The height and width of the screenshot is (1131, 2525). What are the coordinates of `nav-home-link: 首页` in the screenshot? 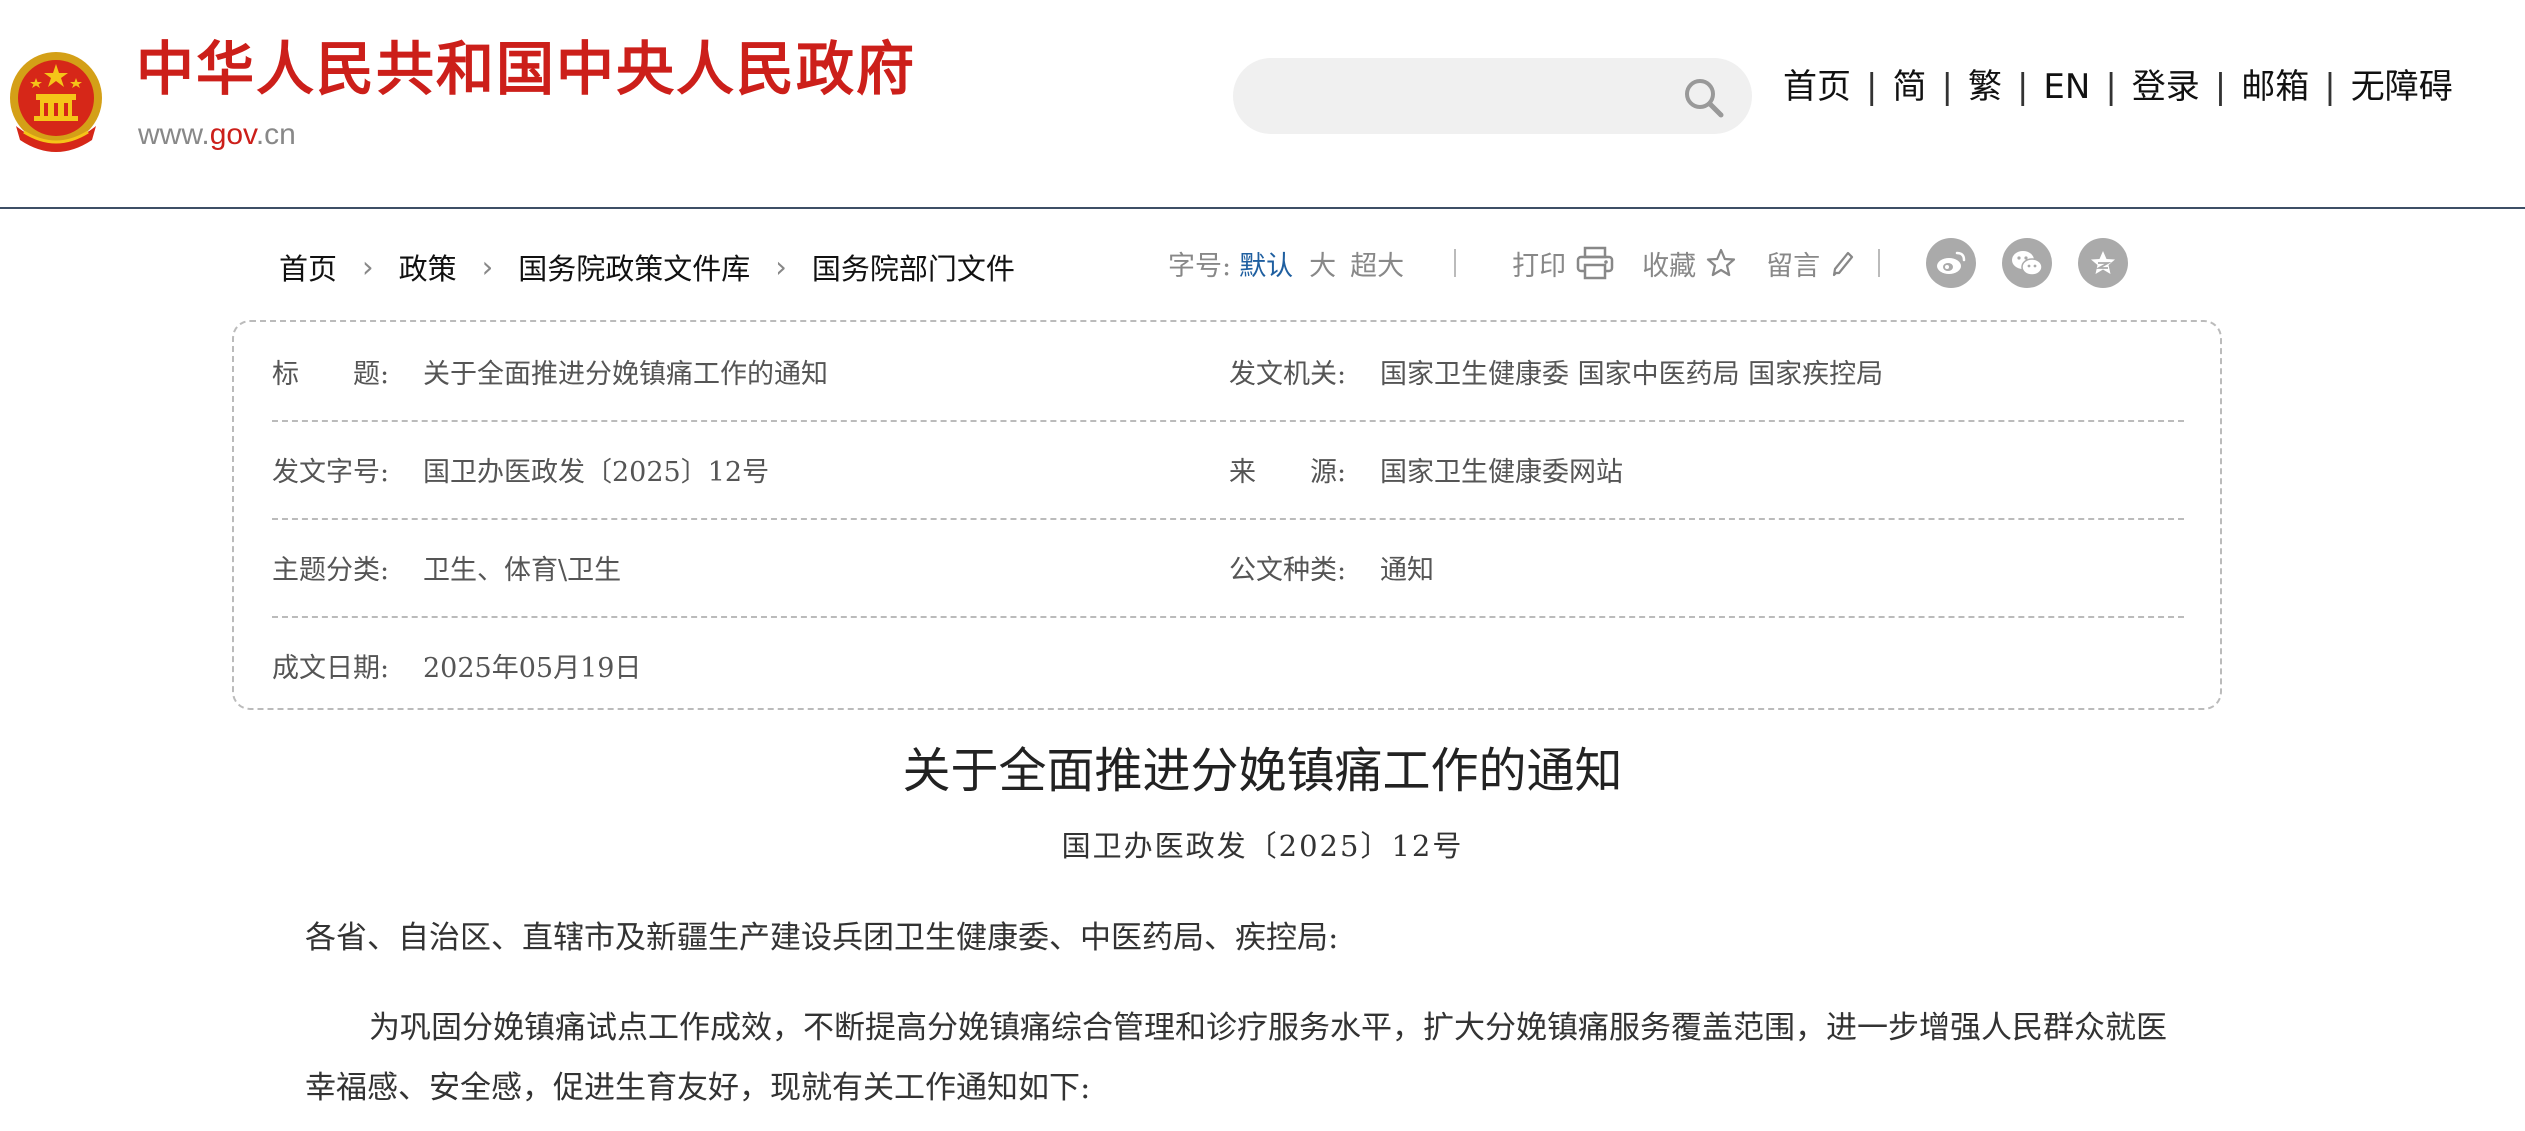 It's located at (1817, 87).